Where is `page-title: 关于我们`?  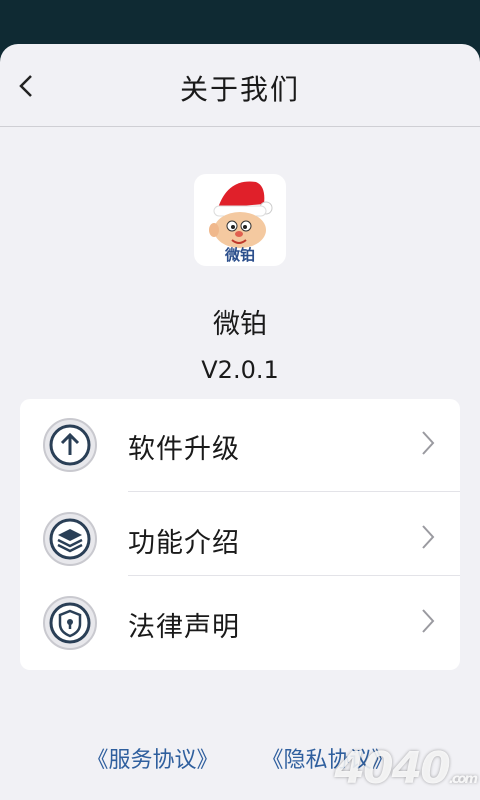 page-title: 关于我们 is located at coordinates (239, 89).